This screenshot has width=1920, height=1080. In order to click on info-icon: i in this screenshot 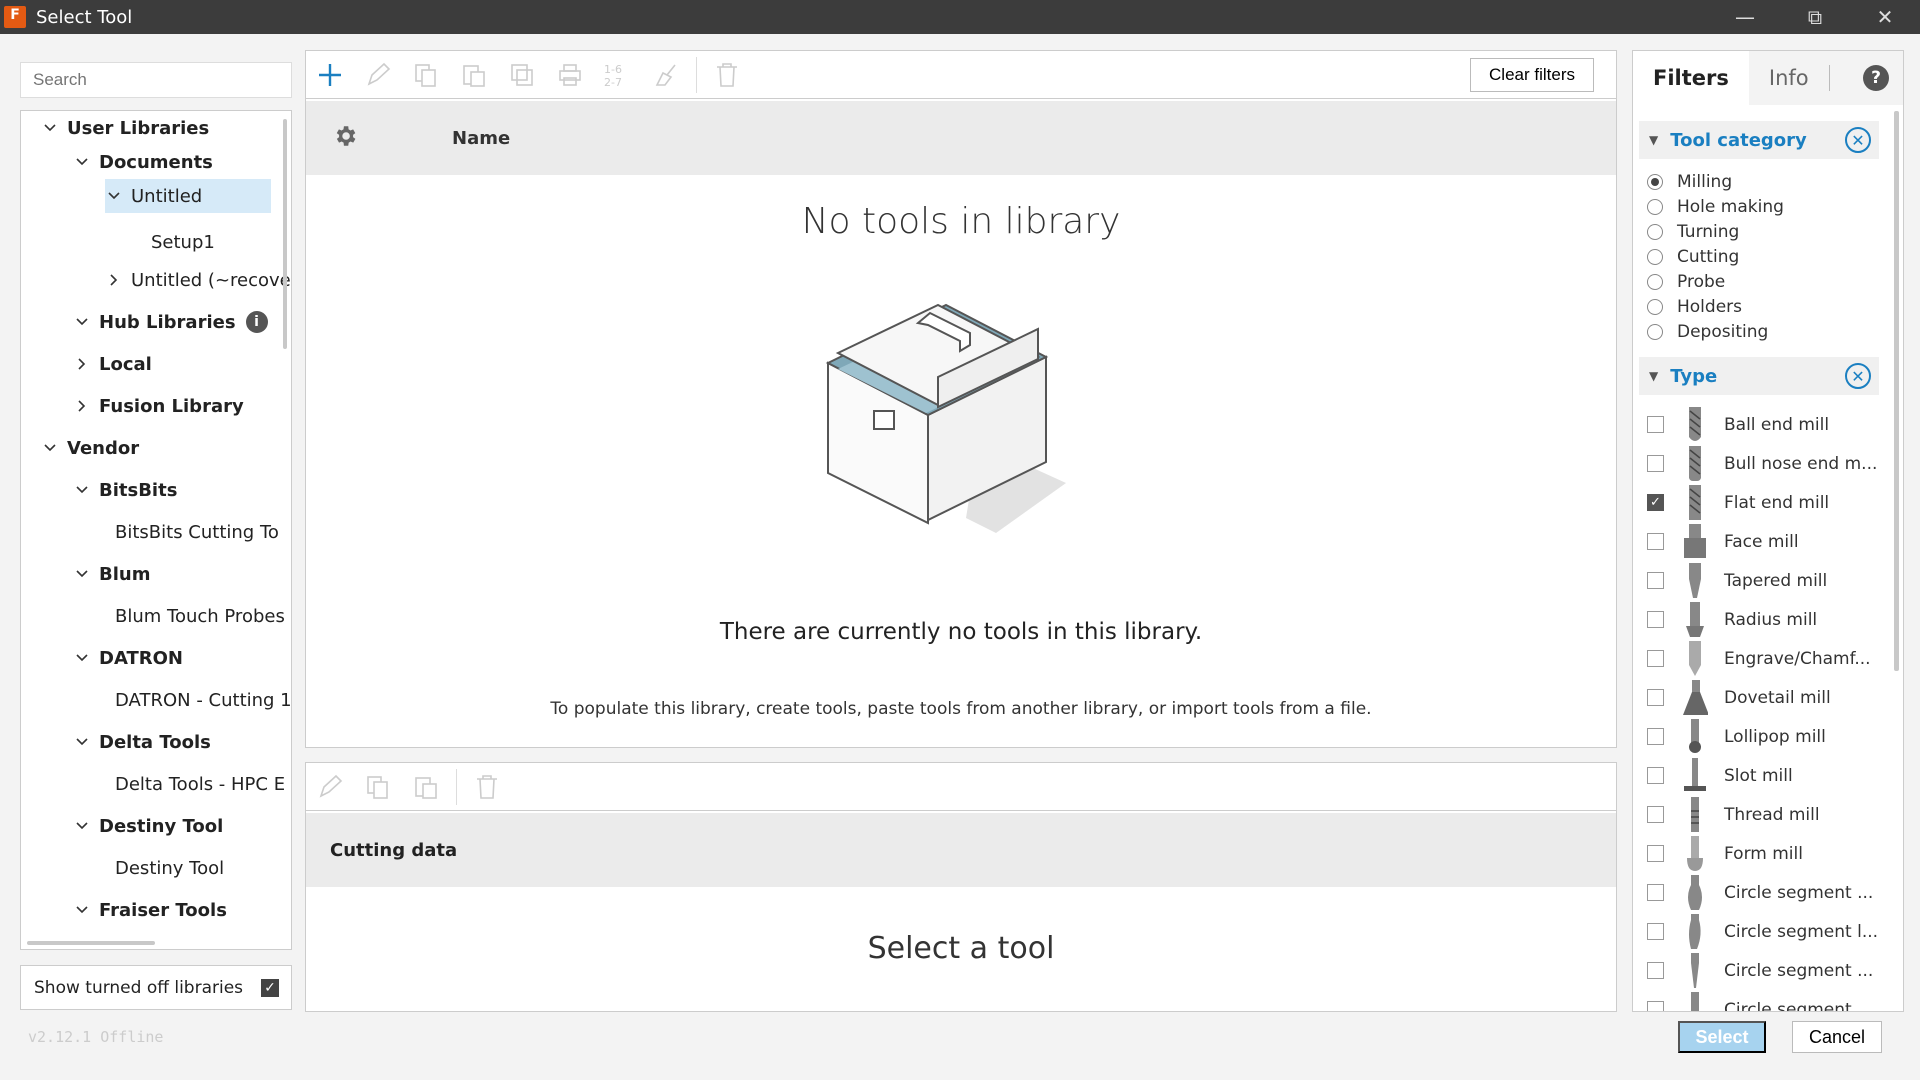, I will do `click(256, 322)`.